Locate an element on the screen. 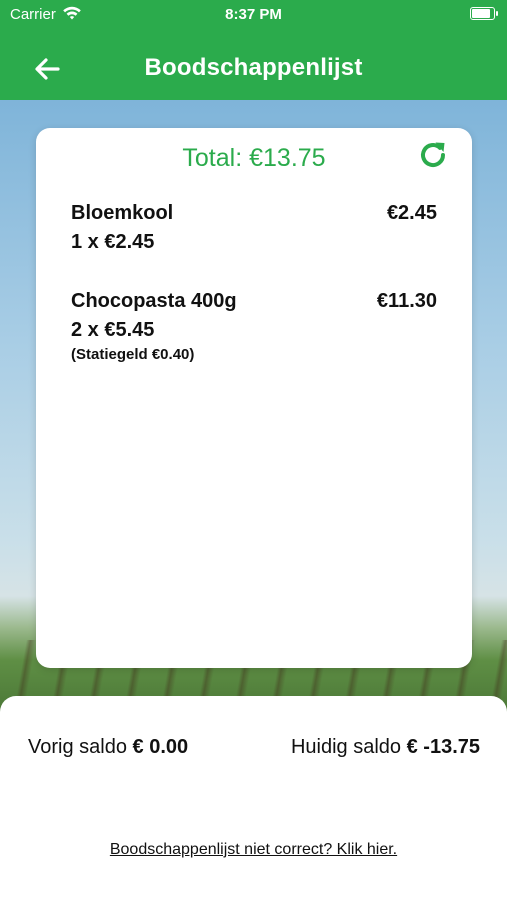 The image size is (507, 900). battery-icon is located at coordinates (484, 13).